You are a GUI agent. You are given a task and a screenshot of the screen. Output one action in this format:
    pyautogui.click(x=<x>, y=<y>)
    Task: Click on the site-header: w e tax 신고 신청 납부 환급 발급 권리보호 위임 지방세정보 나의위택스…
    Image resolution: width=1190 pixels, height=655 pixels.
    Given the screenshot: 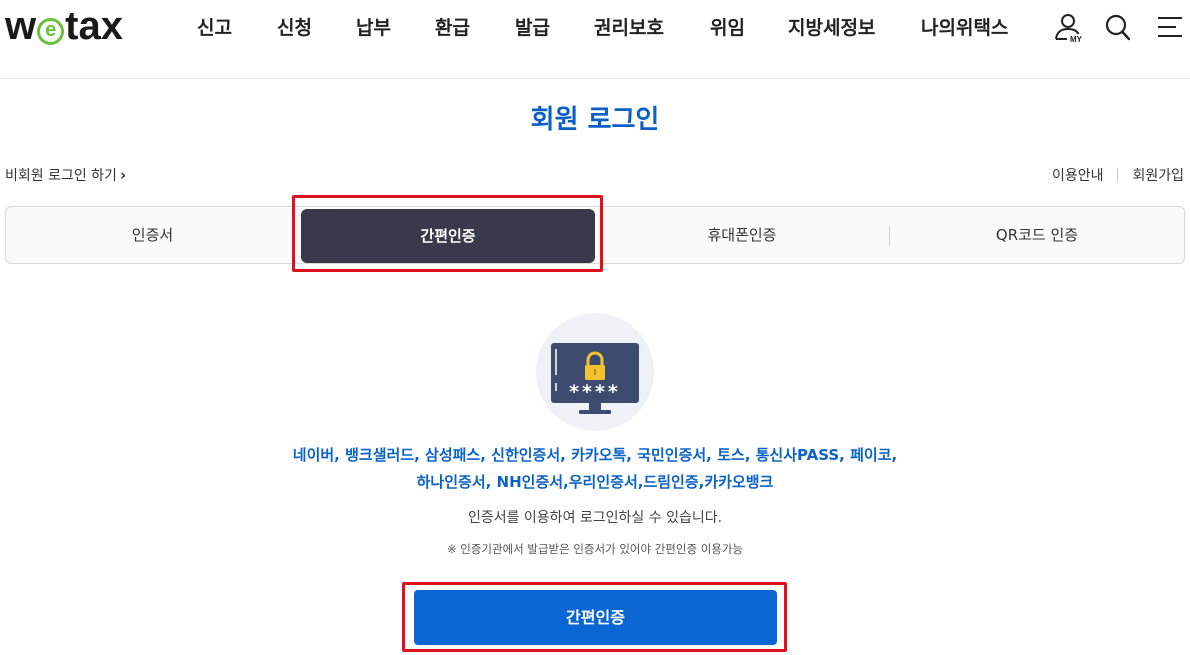 What is the action you would take?
    pyautogui.click(x=595, y=39)
    